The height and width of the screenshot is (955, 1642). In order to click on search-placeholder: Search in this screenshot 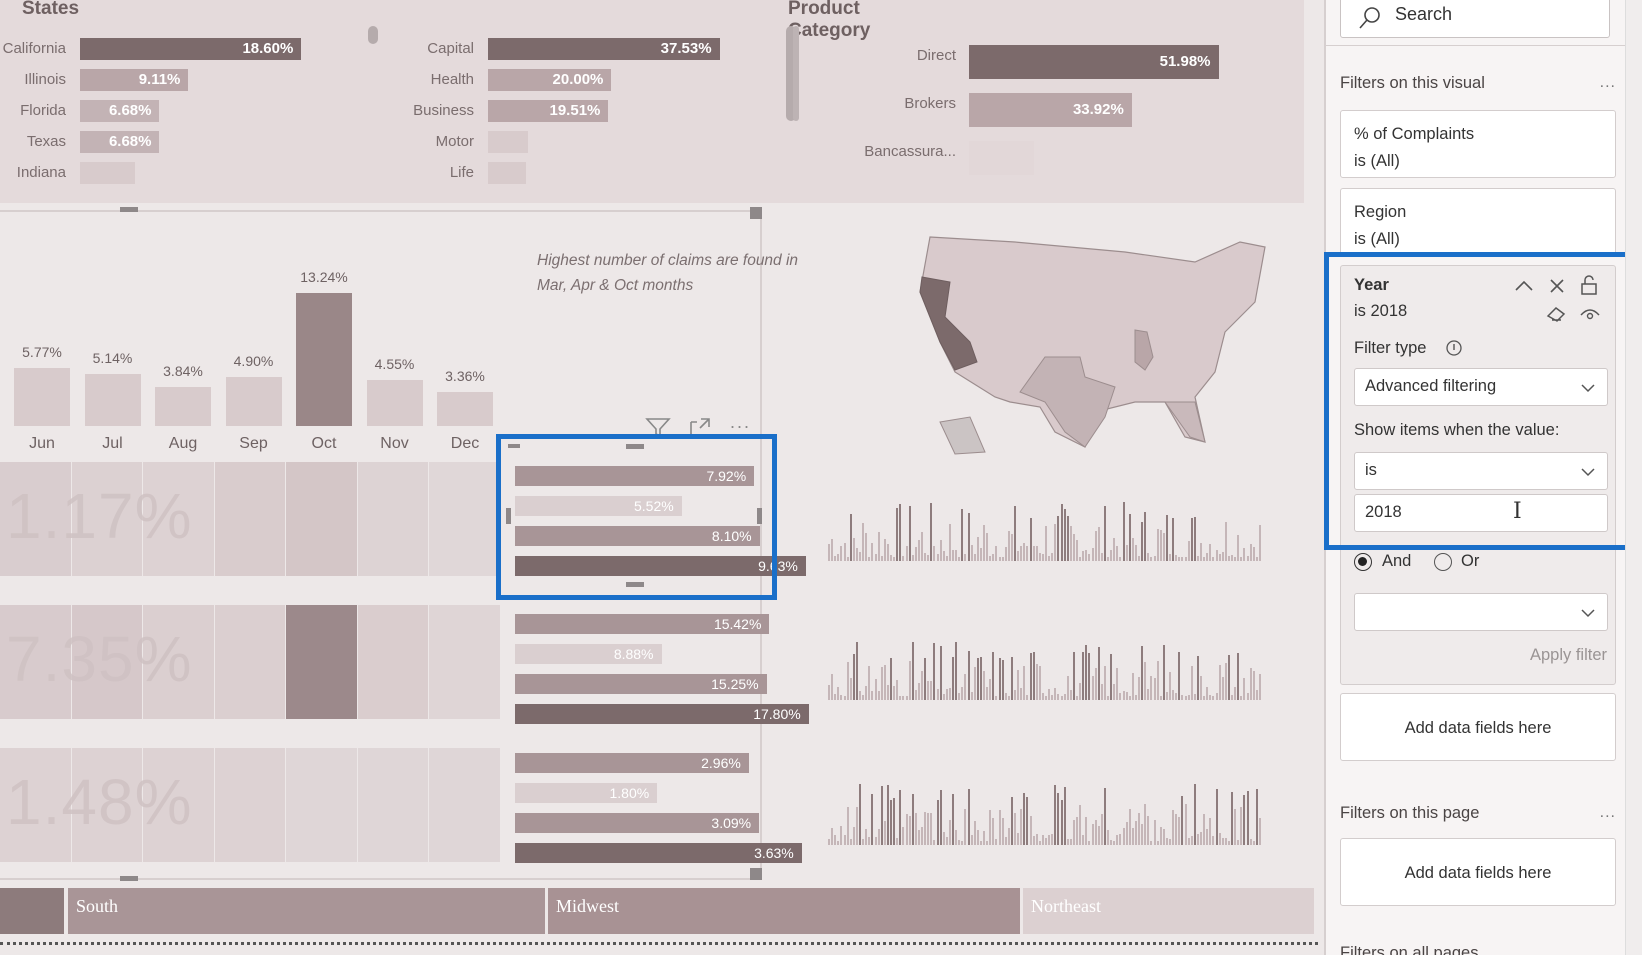, I will do `click(1424, 14)`.